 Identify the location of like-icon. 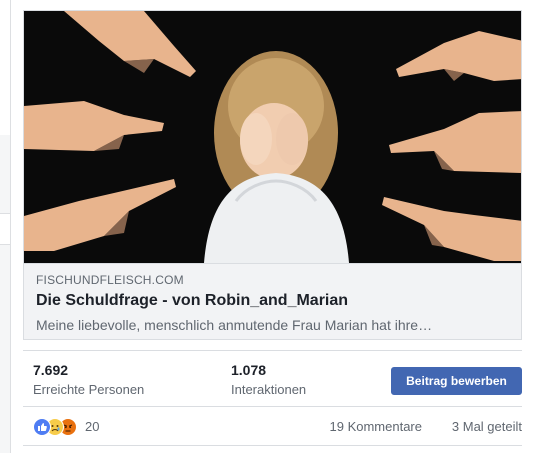
(42, 427).